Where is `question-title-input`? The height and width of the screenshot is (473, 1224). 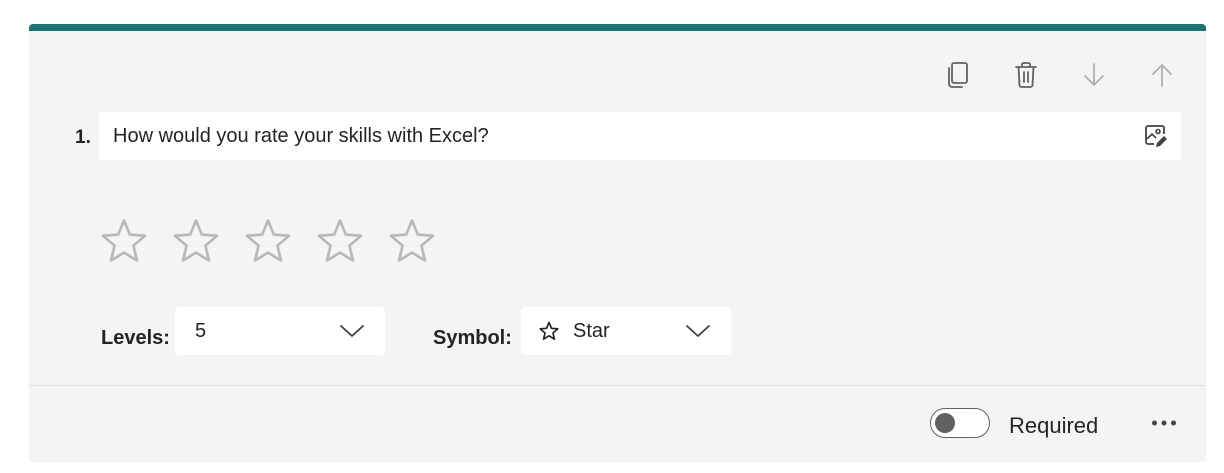 question-title-input is located at coordinates (613, 136).